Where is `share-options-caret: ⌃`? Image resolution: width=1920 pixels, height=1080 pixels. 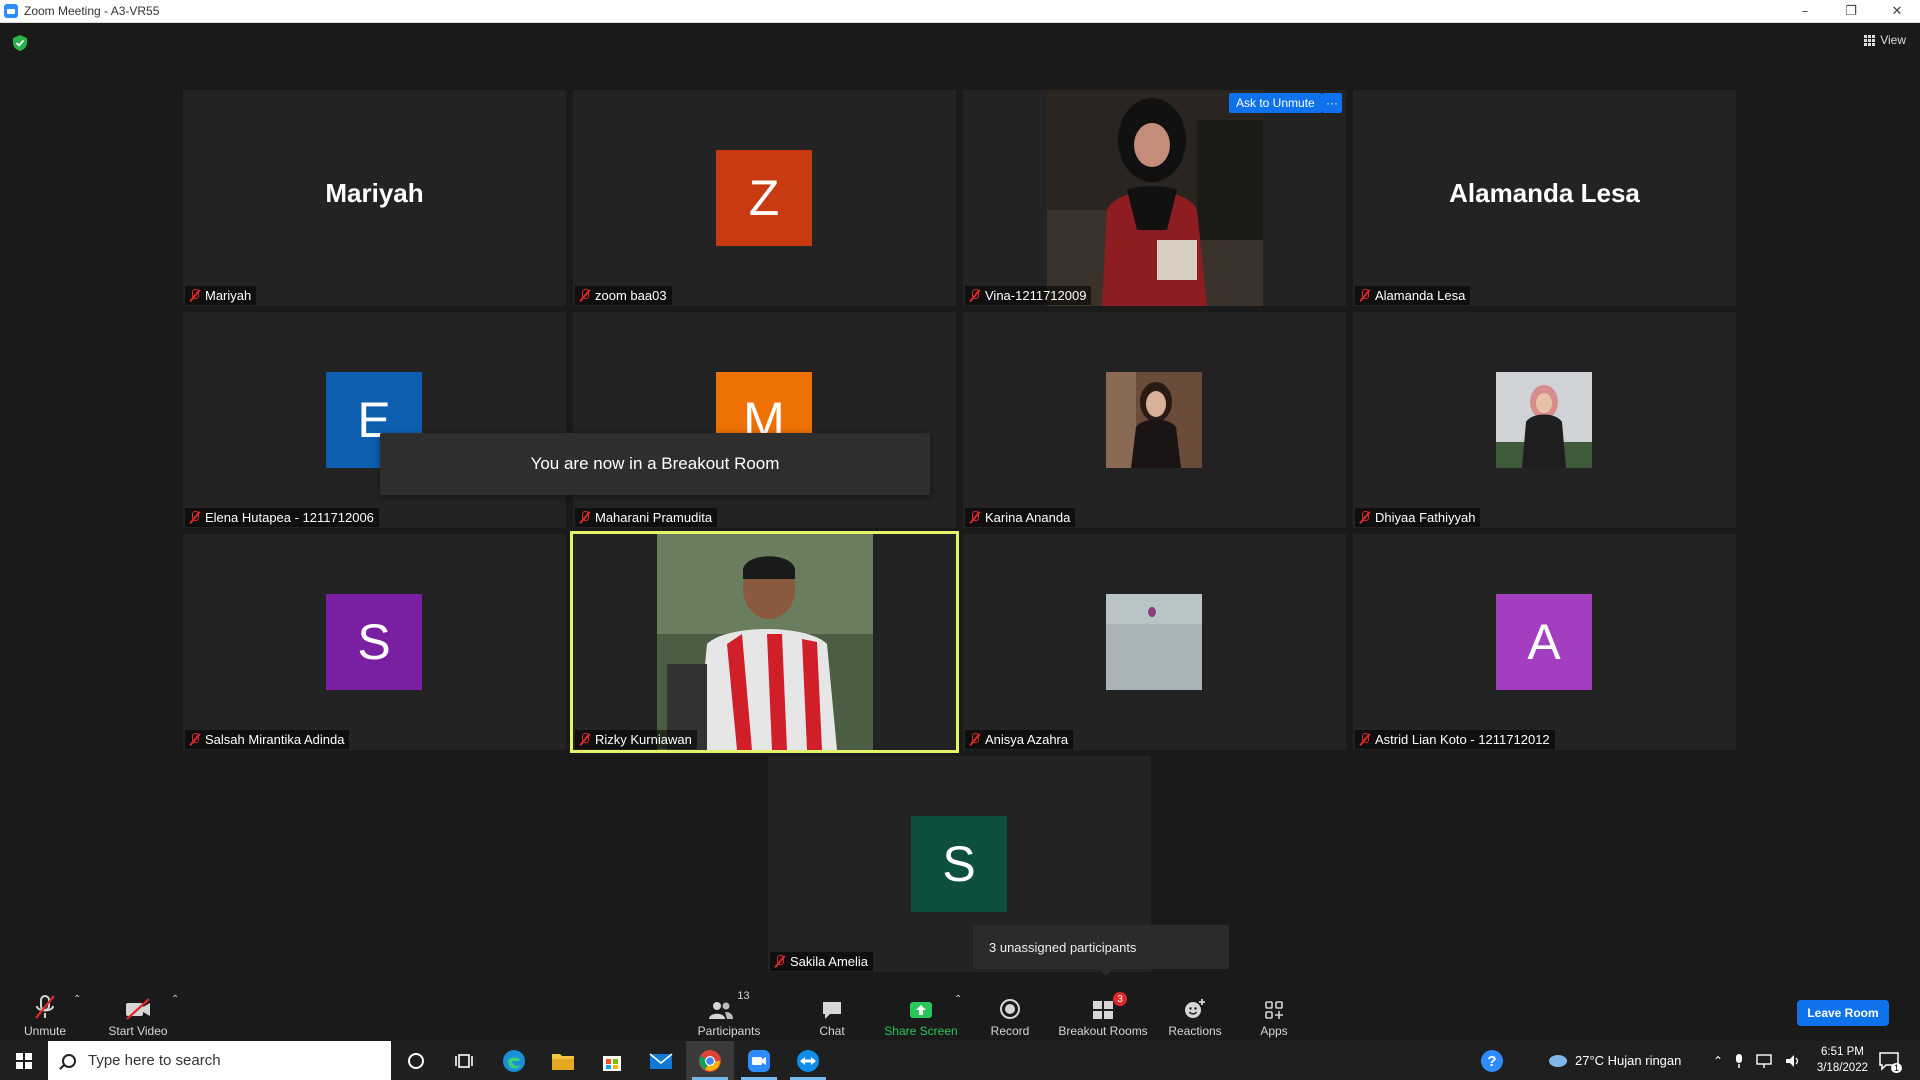
share-options-caret: ⌃ is located at coordinates (958, 999).